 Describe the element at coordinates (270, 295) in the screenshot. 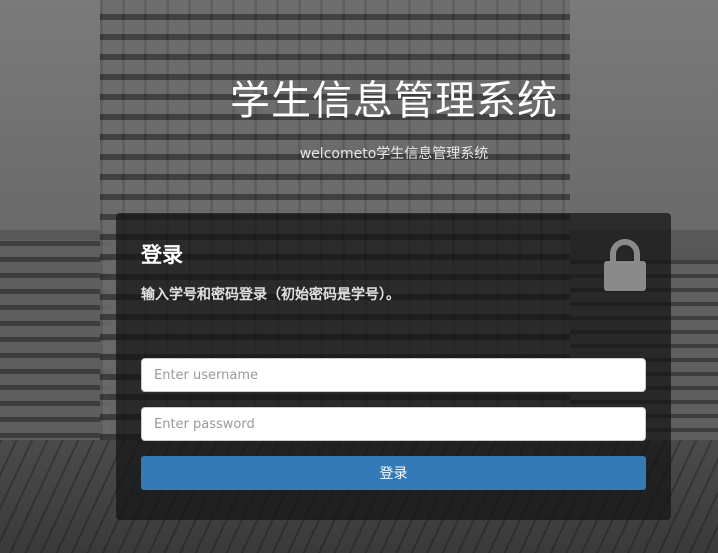

I see `login-panel-description: 输入学号和密码登录（初始密码是学号）。` at that location.